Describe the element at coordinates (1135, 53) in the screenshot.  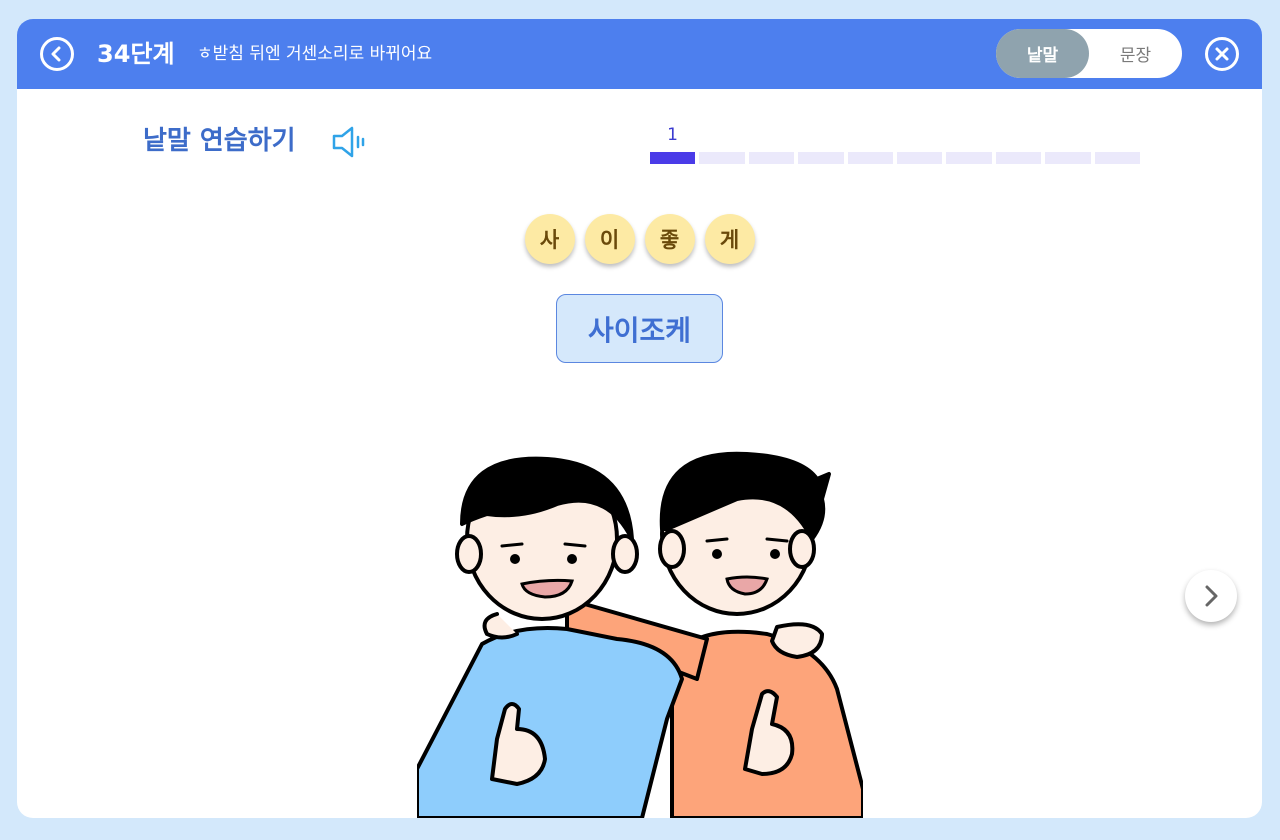
I see `toggle-sentence: 문장` at that location.